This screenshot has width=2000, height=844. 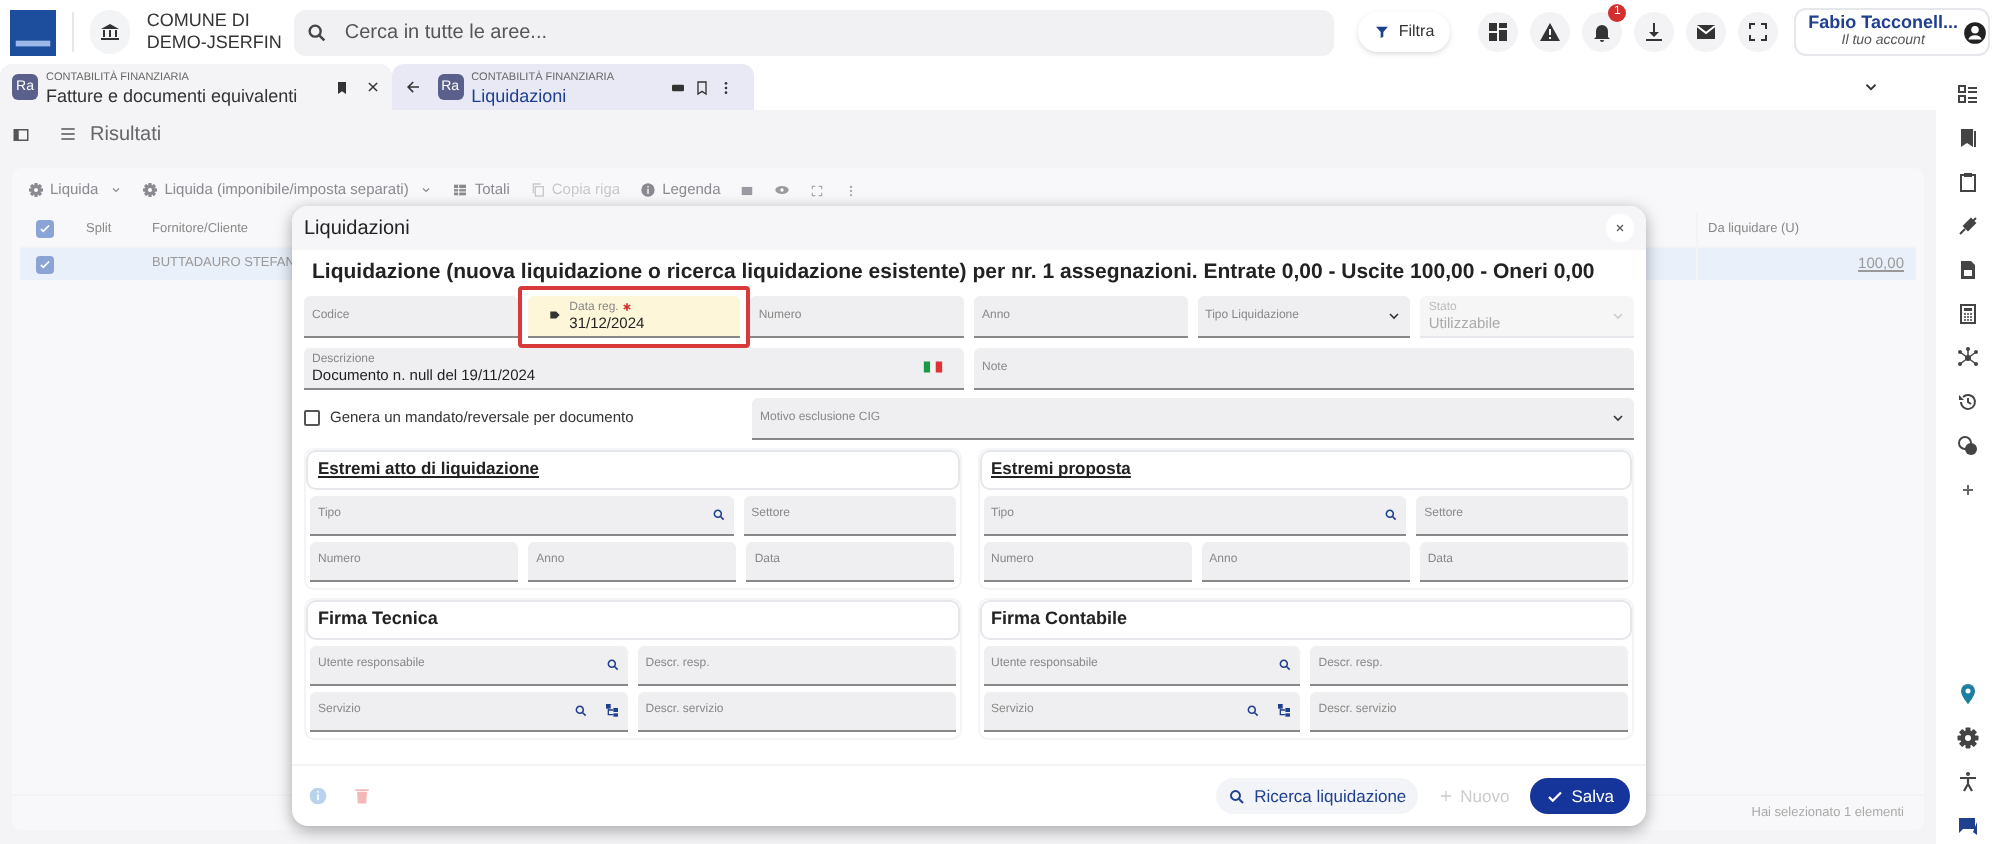 What do you see at coordinates (1404, 32) in the screenshot?
I see `filter-button: Filtra` at bounding box center [1404, 32].